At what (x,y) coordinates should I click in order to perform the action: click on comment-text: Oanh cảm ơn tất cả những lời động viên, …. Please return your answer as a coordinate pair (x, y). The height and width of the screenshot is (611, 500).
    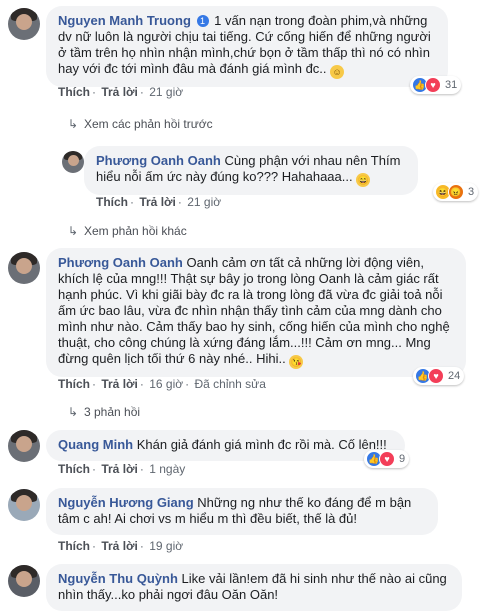
    Looking at the image, I should click on (254, 310).